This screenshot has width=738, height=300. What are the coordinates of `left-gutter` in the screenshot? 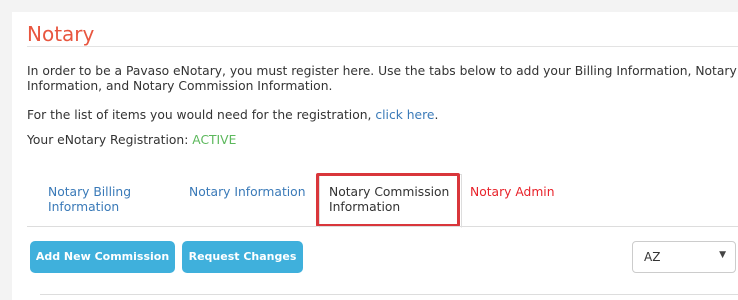 It's located at (6, 156).